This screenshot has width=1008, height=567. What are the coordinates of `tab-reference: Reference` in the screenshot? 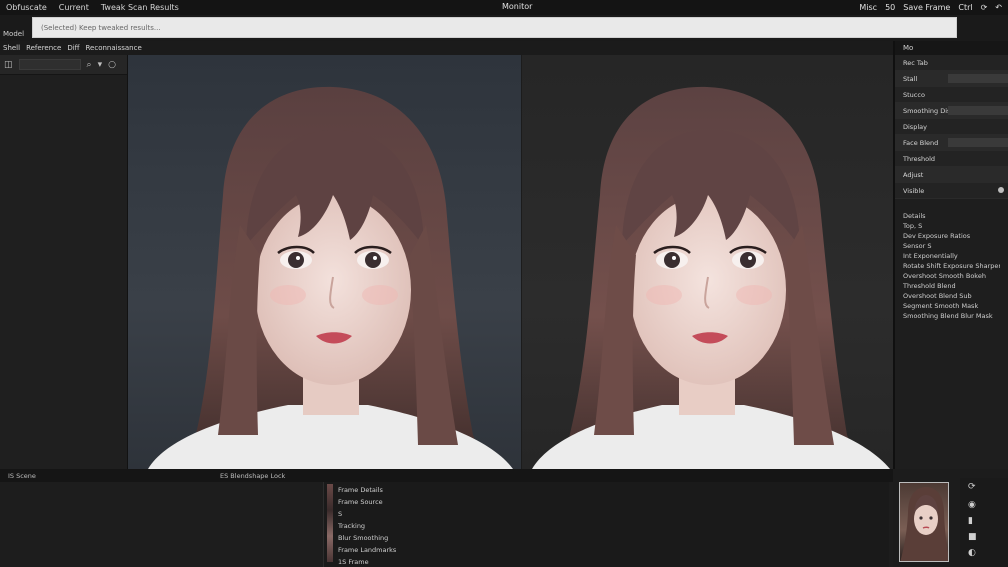 It's located at (43, 48).